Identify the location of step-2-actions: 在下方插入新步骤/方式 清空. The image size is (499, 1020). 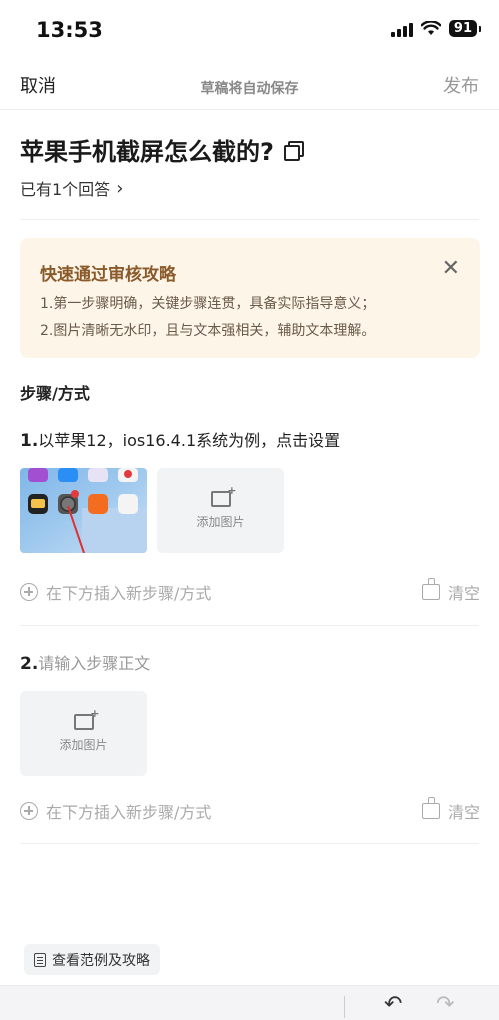
(250, 810).